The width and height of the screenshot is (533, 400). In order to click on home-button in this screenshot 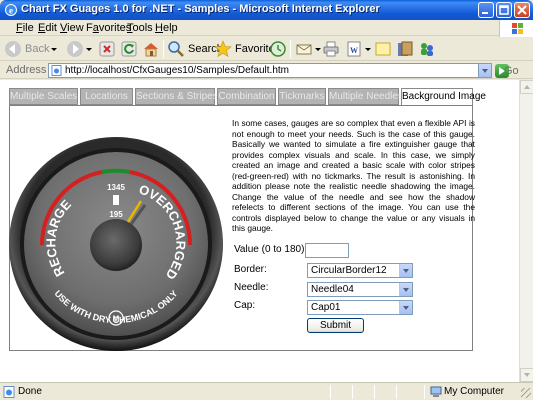, I will do `click(151, 49)`.